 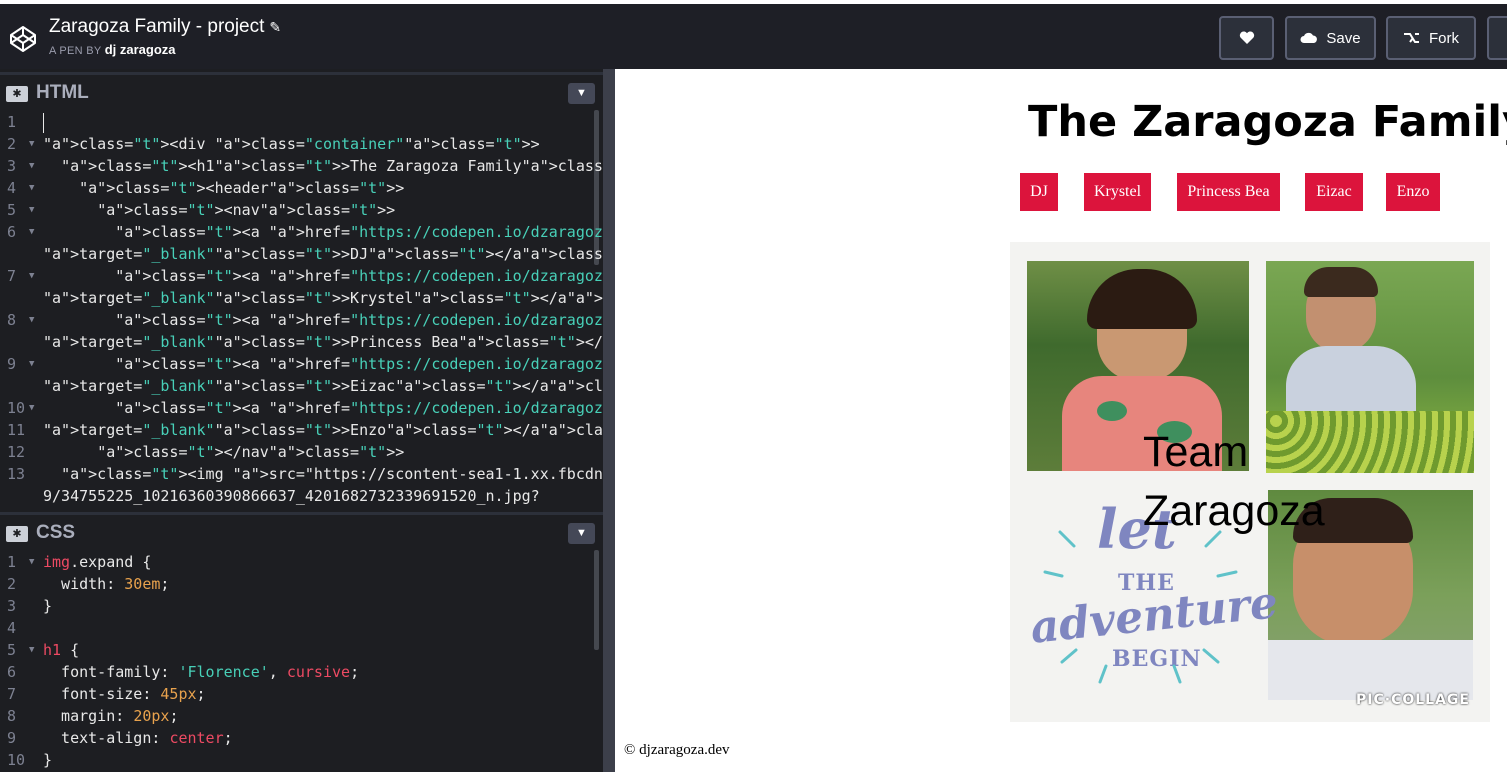 What do you see at coordinates (1309, 37) in the screenshot?
I see `cloud-icon` at bounding box center [1309, 37].